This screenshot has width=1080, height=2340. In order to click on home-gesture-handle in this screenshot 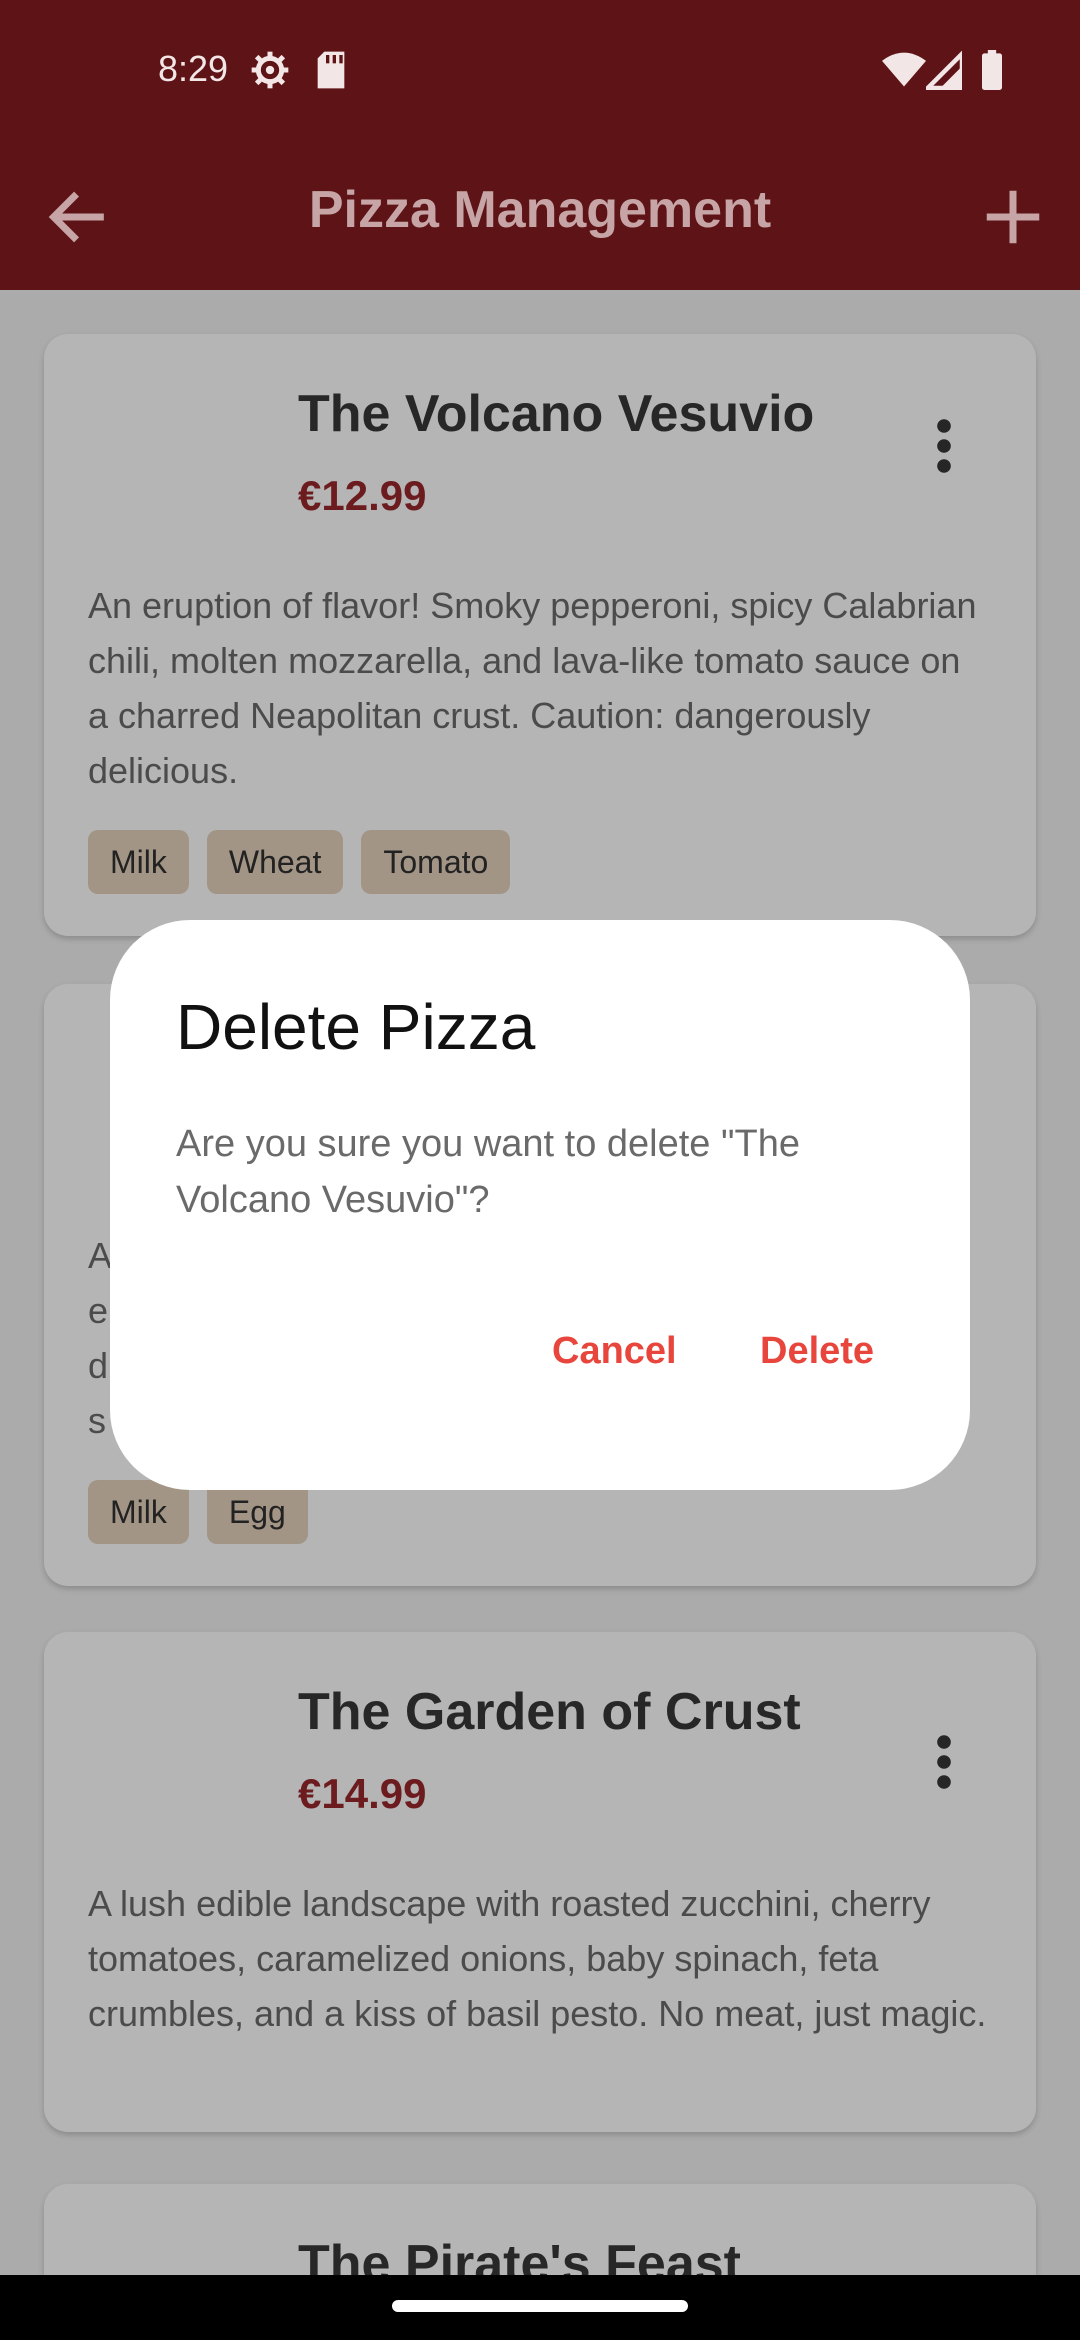, I will do `click(540, 2306)`.